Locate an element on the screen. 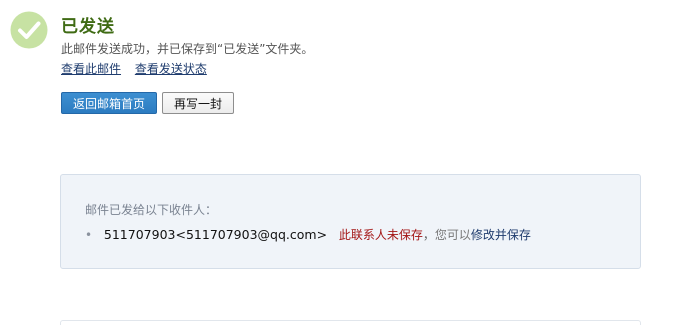  status-links: 查看此邮件 查看发送状态 is located at coordinates (139, 68).